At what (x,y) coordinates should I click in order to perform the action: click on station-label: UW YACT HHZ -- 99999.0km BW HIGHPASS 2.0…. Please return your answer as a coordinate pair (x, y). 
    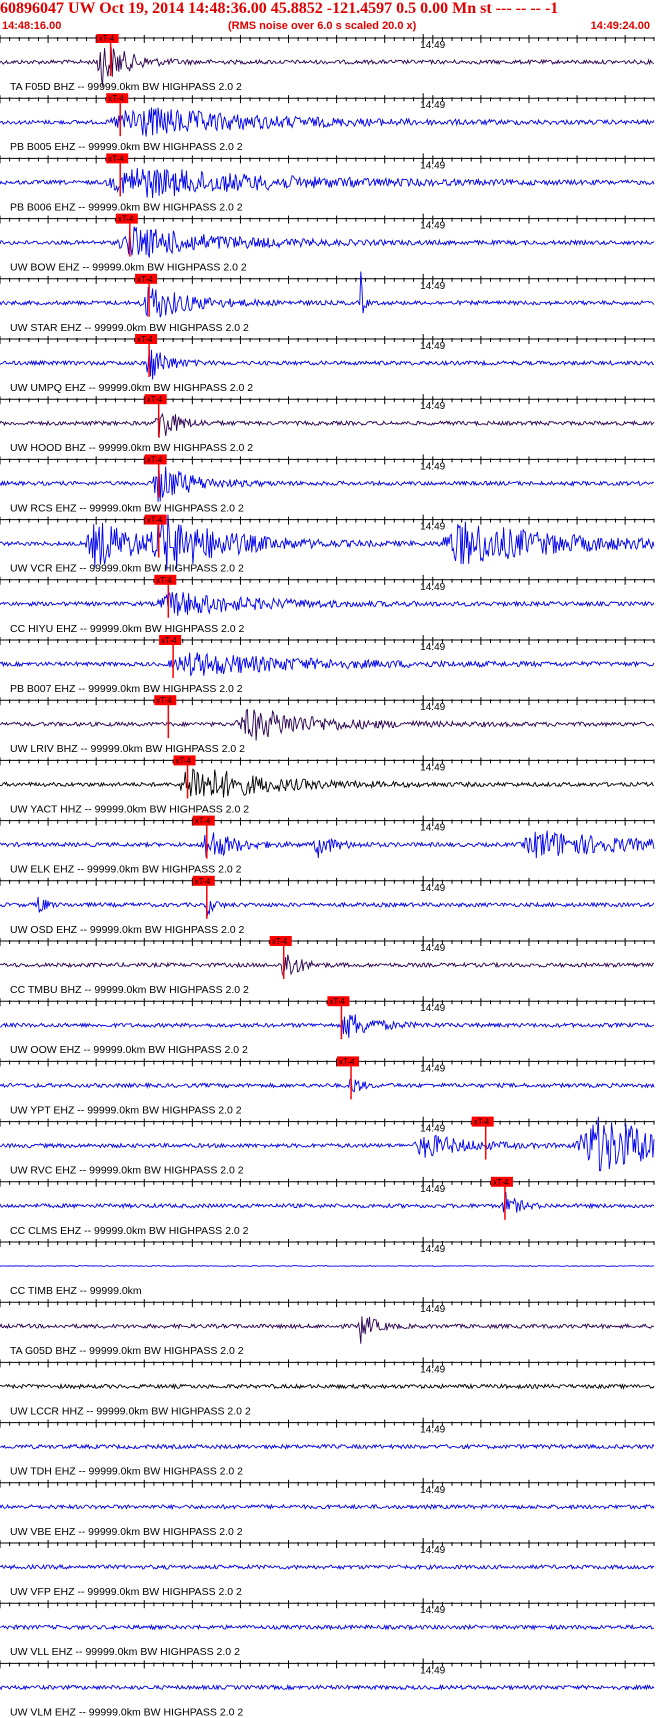
    Looking at the image, I should click on (129, 809).